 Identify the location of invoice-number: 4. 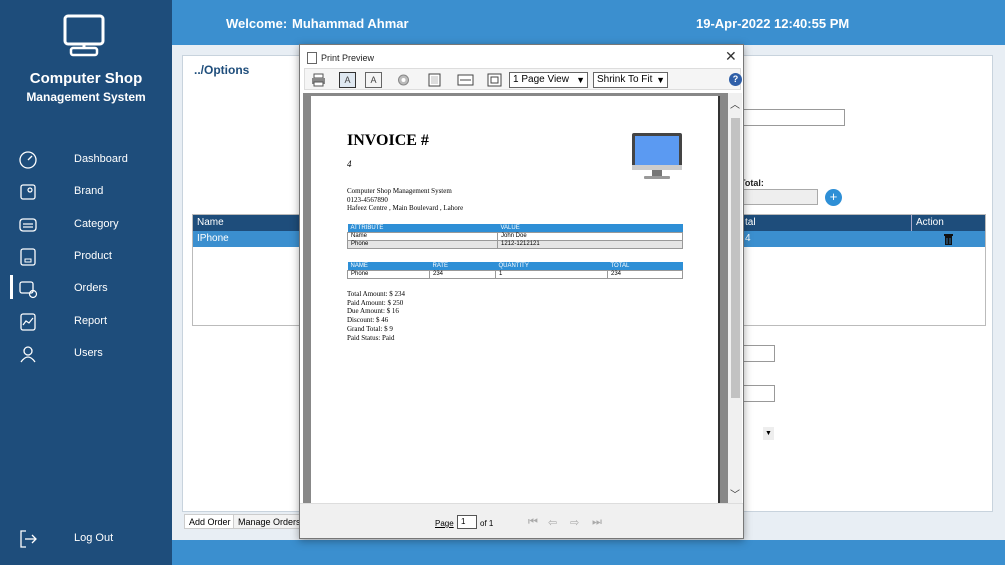
(349, 164).